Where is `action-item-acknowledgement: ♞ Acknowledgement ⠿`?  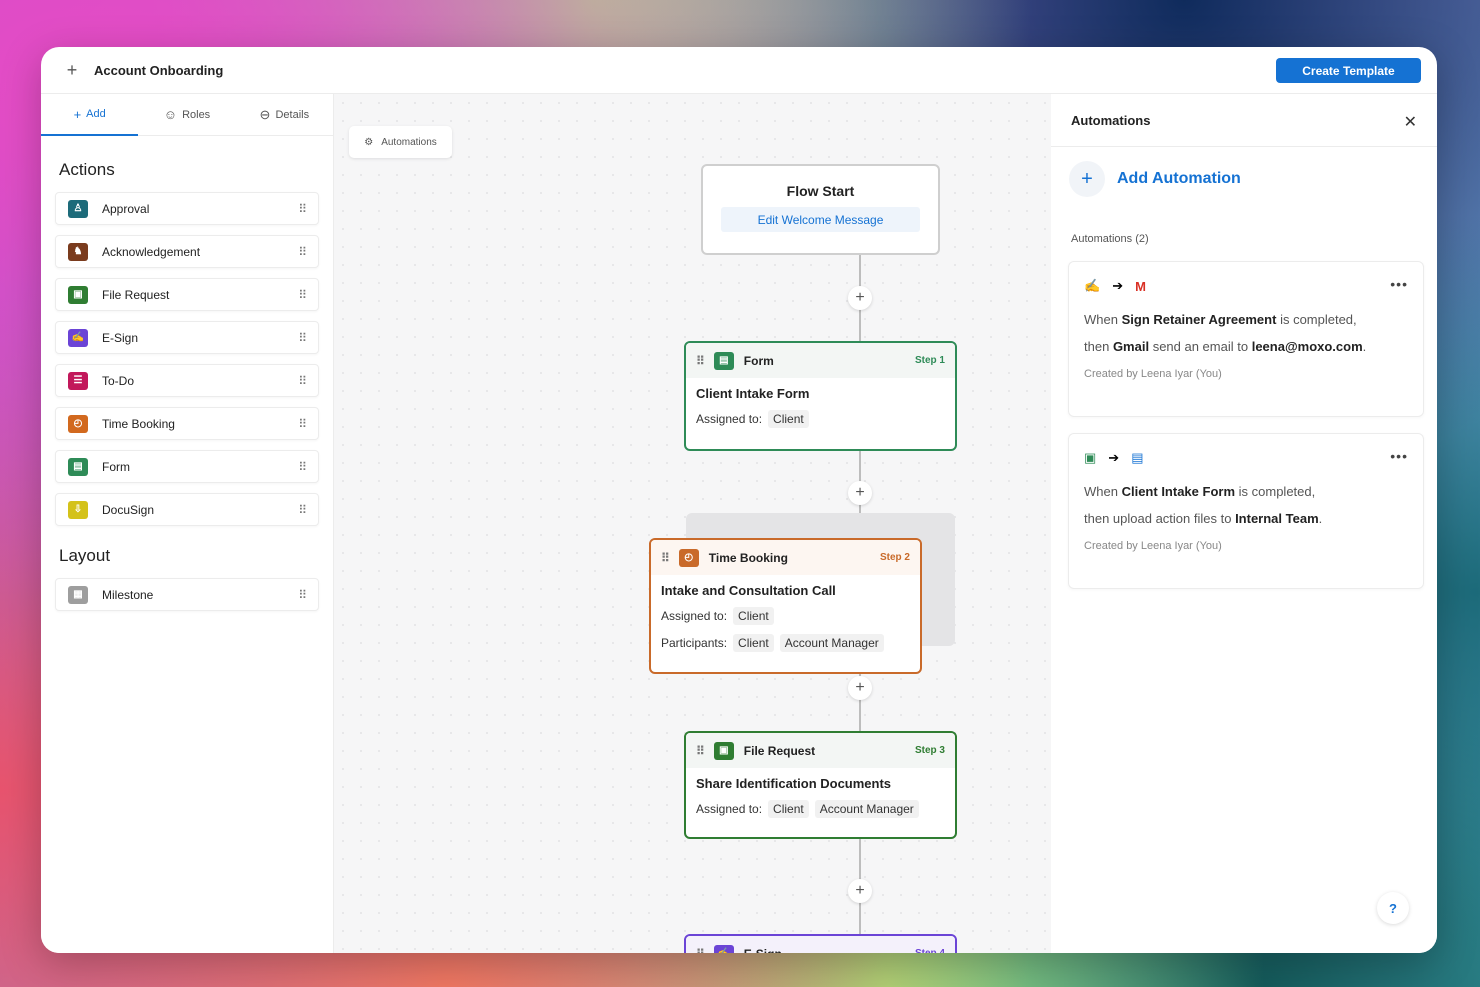 action-item-acknowledgement: ♞ Acknowledgement ⠿ is located at coordinates (187, 251).